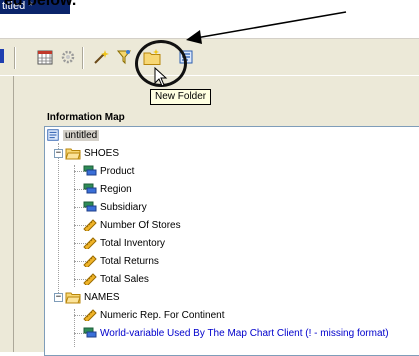  Describe the element at coordinates (266, 27) in the screenshot. I see `annotation-arrow-icon` at that location.